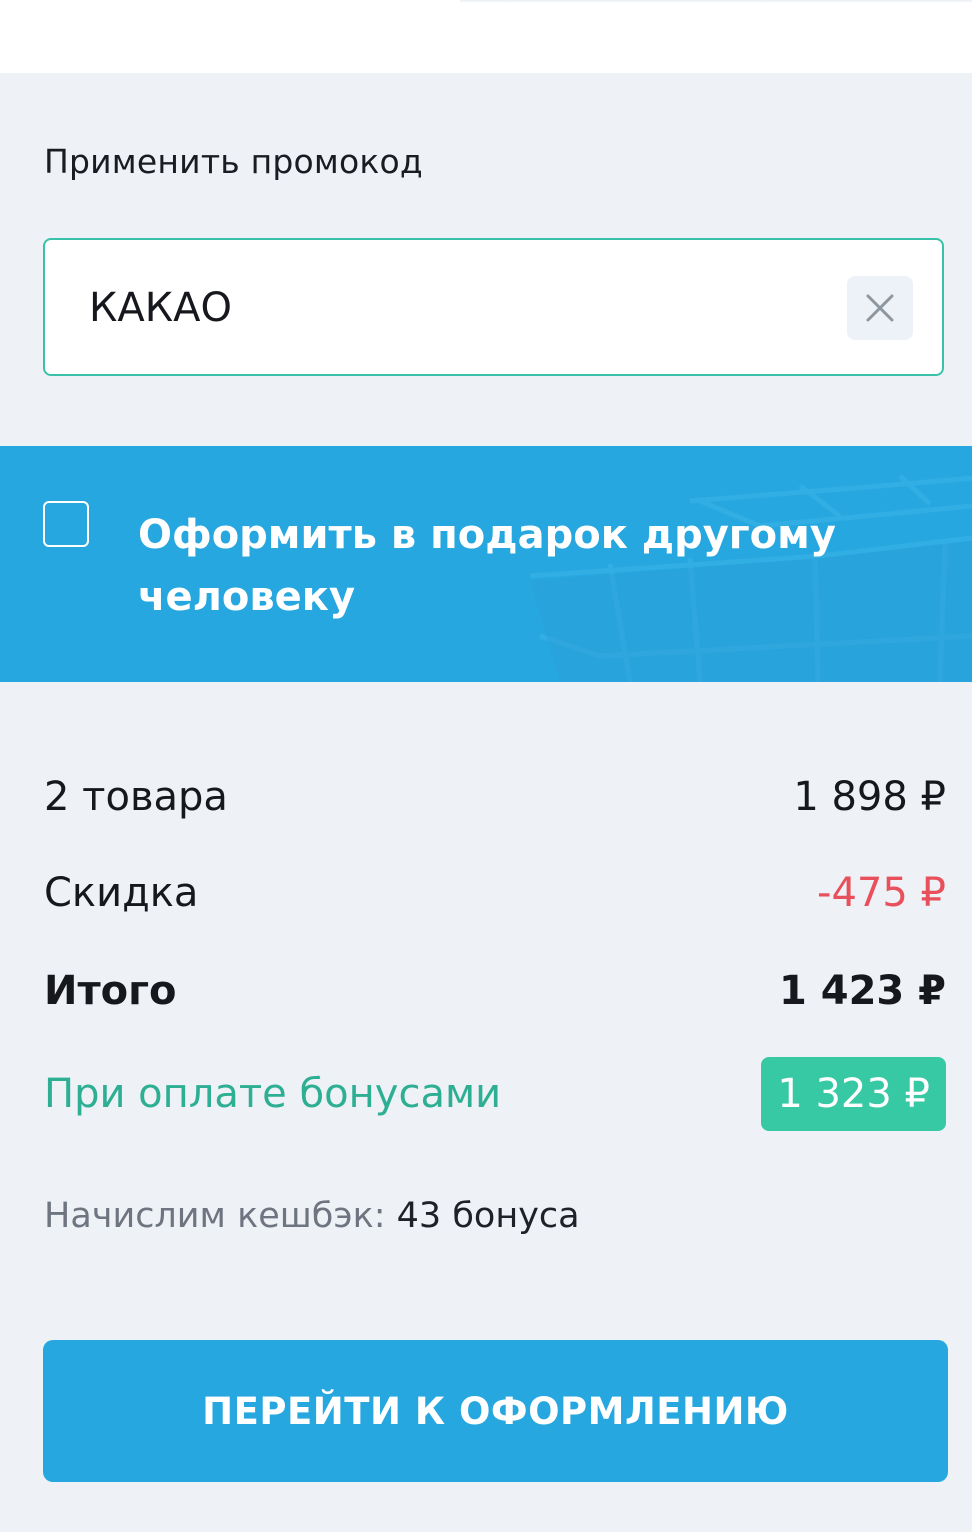 This screenshot has height=1532, width=972. What do you see at coordinates (869, 797) in the screenshot?
I see `items-price: 1 898 ₽` at bounding box center [869, 797].